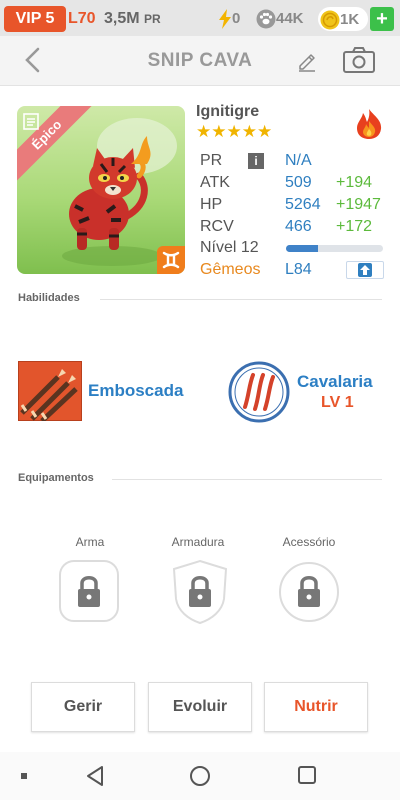  I want to click on energy-value: 0, so click(236, 18).